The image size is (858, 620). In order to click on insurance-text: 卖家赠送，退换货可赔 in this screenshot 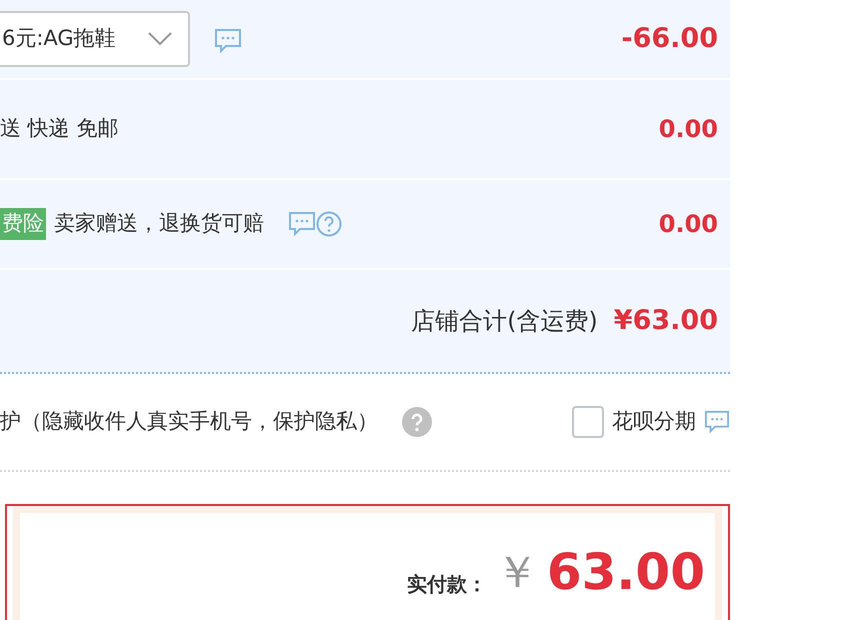, I will do `click(159, 224)`.